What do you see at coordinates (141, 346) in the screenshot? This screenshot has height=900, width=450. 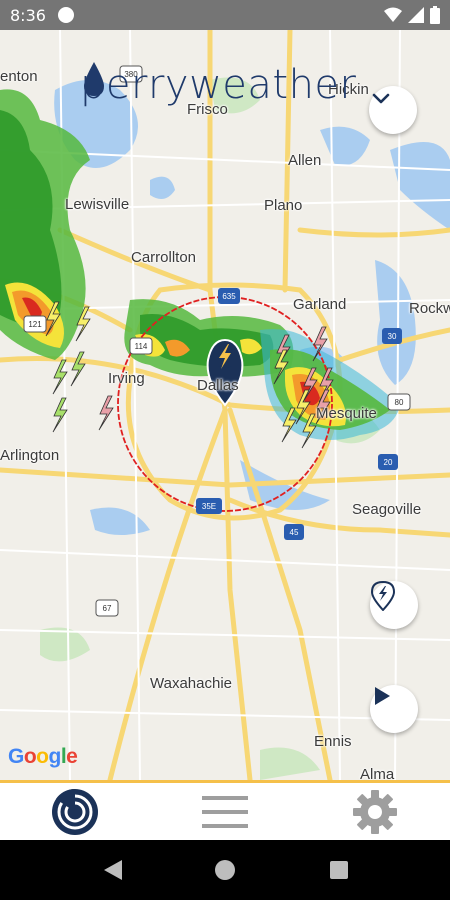 I see `shield-label: 114` at bounding box center [141, 346].